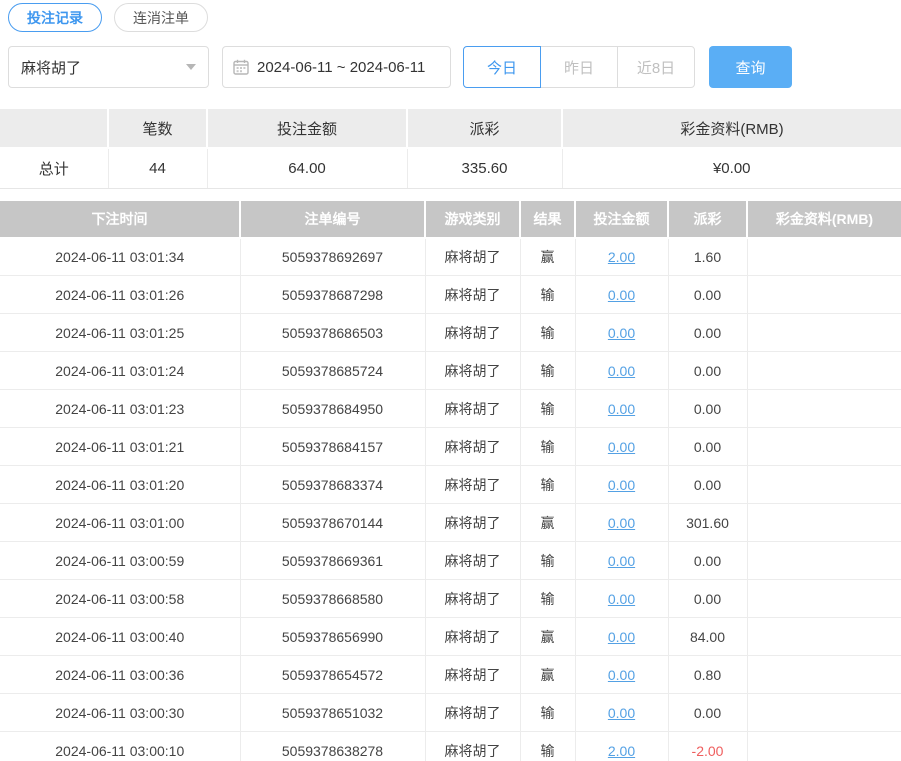  Describe the element at coordinates (333, 712) in the screenshot. I see `cell-id: 5059378651032` at that location.